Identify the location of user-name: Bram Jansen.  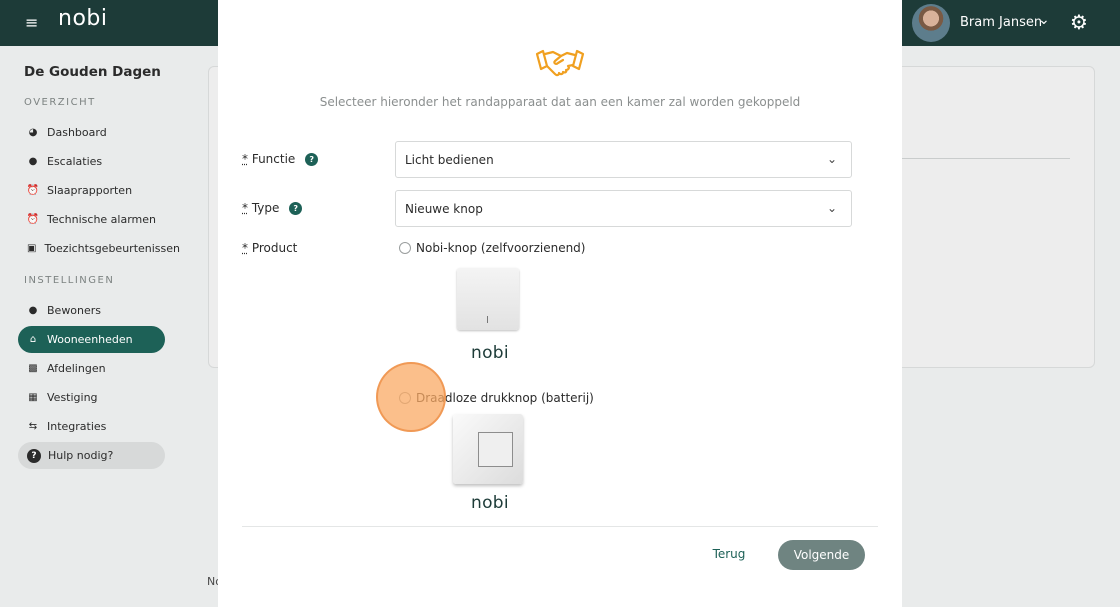
(1001, 22).